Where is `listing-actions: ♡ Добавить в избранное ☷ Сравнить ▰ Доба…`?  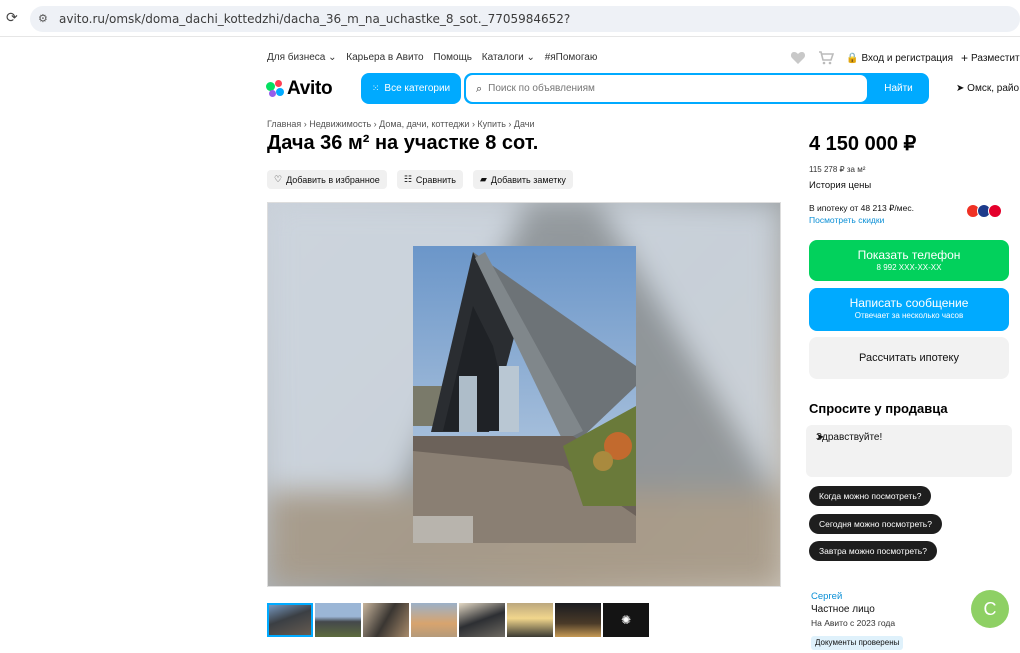
listing-actions: ♡ Добавить в избранное ☷ Сравнить ▰ Доба… is located at coordinates (425, 179).